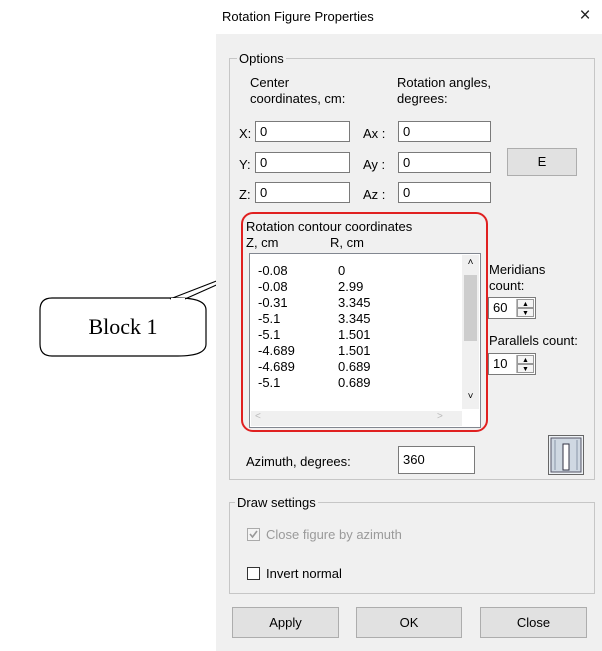 The width and height of the screenshot is (602, 651). What do you see at coordinates (245, 133) in the screenshot?
I see `x-label: X:` at bounding box center [245, 133].